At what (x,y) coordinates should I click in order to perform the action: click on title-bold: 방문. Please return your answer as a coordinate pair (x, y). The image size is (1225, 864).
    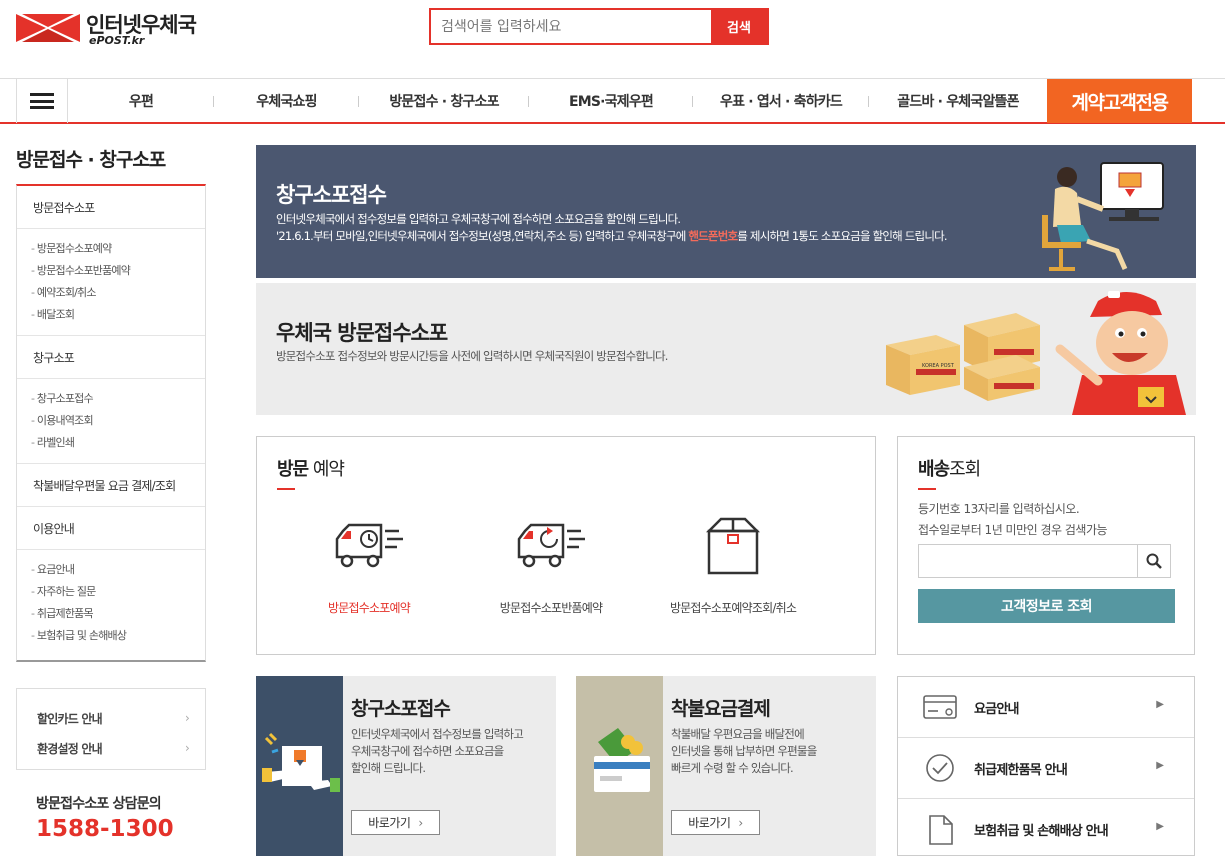
    Looking at the image, I should click on (293, 469).